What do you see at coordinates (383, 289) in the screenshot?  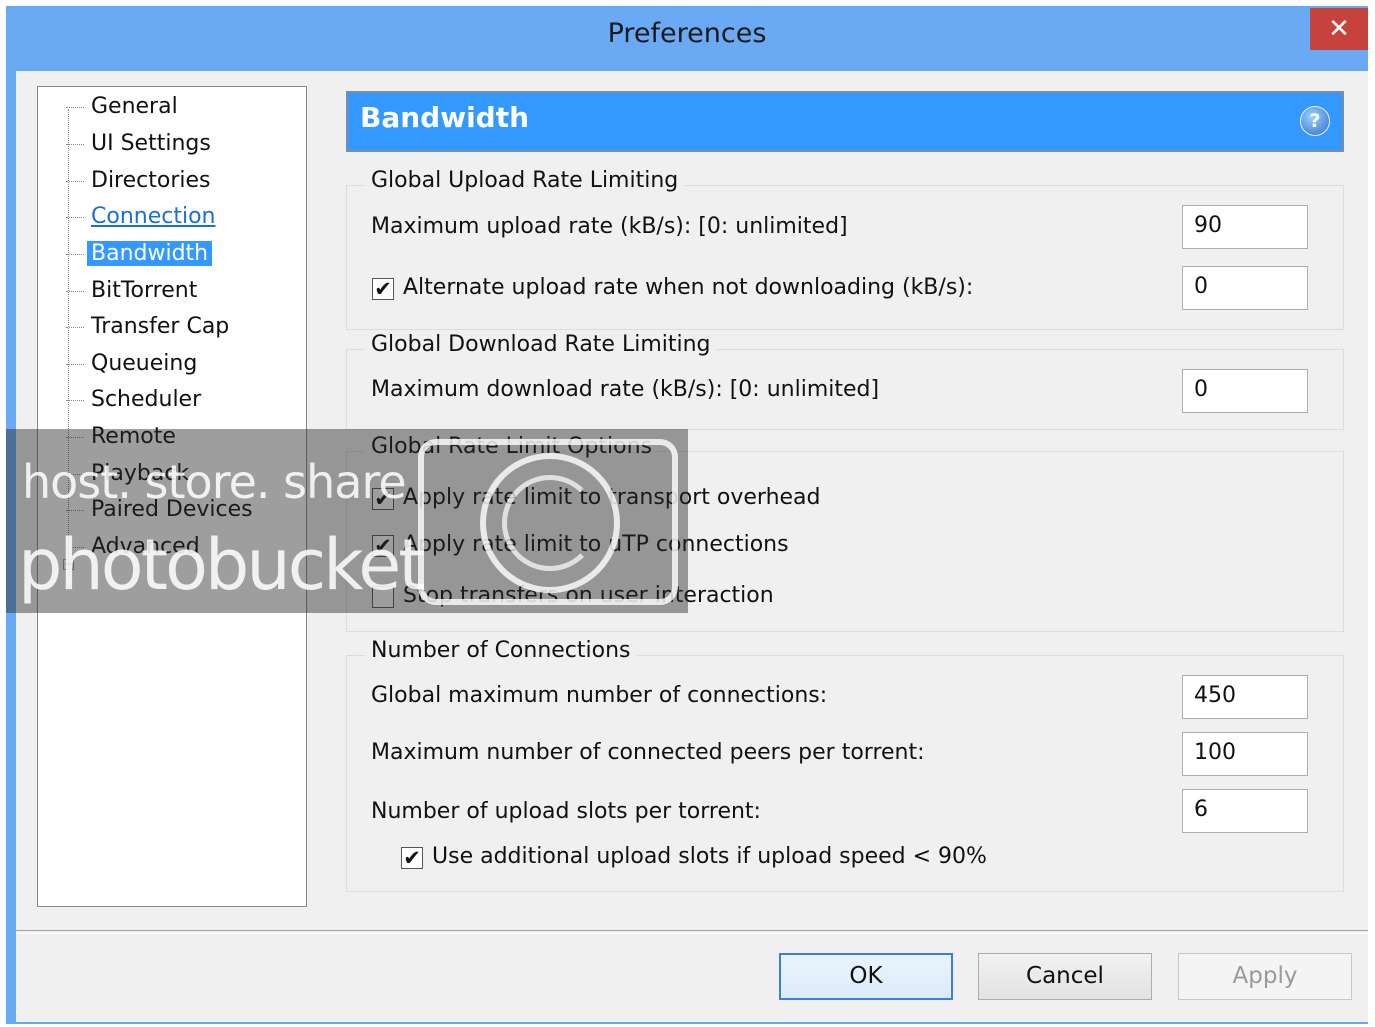 I see `alt-upload-checkbox: ✔` at bounding box center [383, 289].